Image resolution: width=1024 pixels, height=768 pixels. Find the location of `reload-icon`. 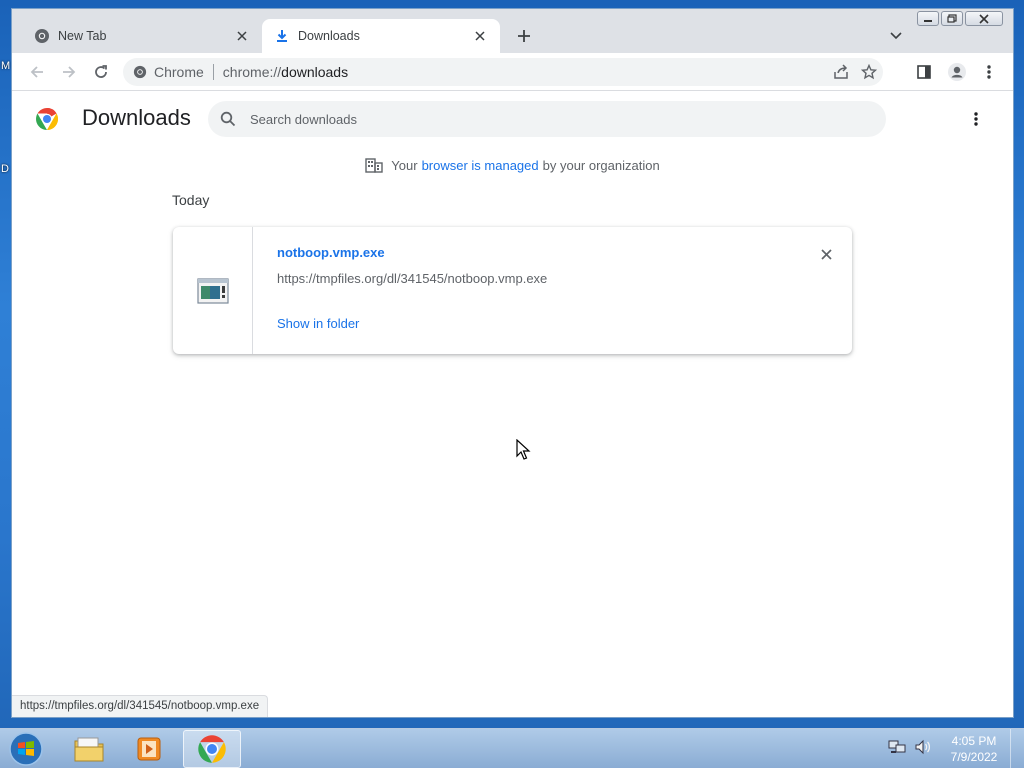

reload-icon is located at coordinates (101, 71).